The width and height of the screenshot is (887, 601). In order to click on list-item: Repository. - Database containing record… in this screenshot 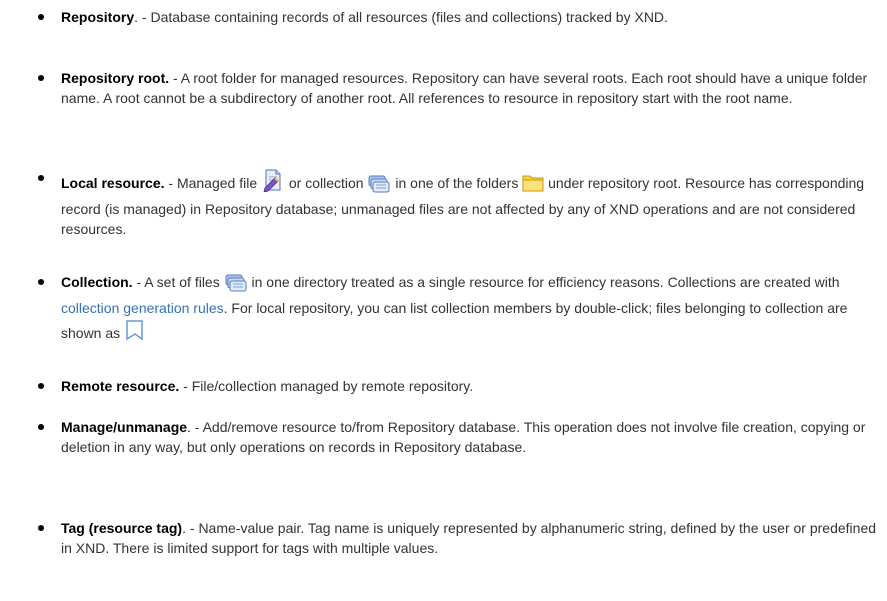, I will do `click(440, 17)`.